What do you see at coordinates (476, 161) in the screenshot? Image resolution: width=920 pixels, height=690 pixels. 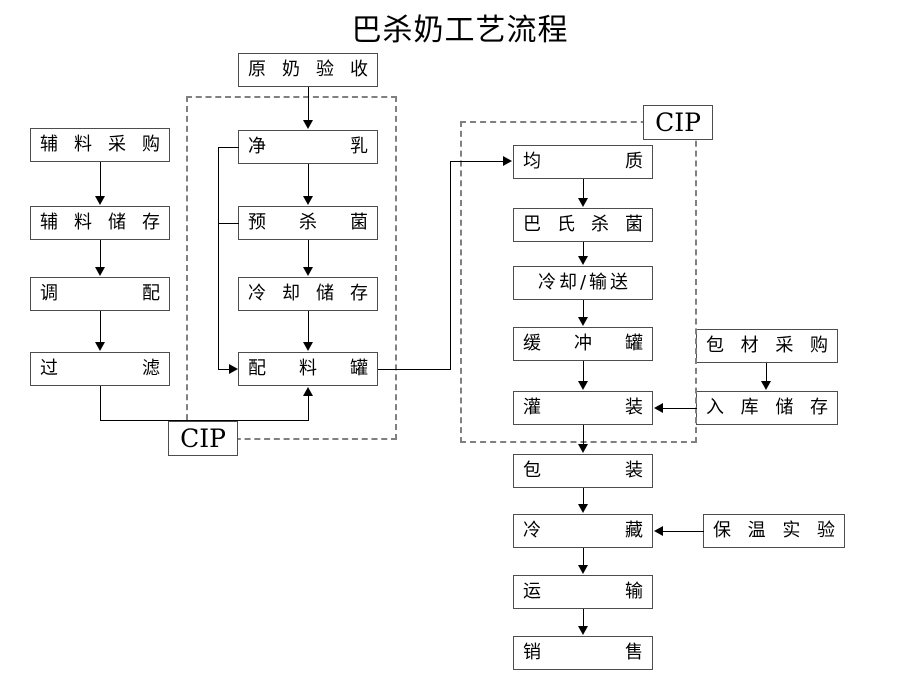 I see `edge-into-homogenize` at bounding box center [476, 161].